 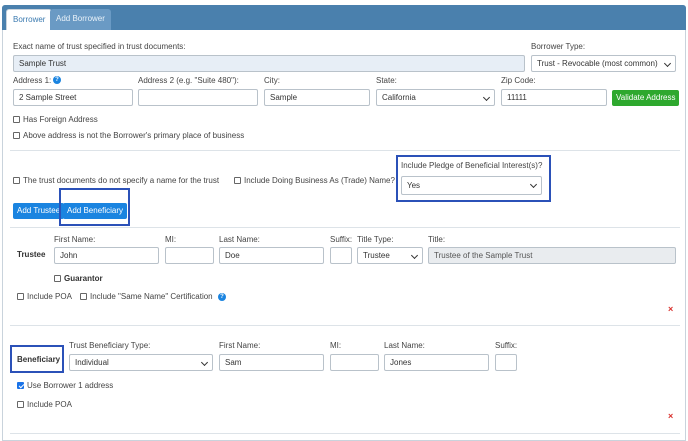 What do you see at coordinates (20, 404) in the screenshot?
I see `beneficiary-poa-checkbox` at bounding box center [20, 404].